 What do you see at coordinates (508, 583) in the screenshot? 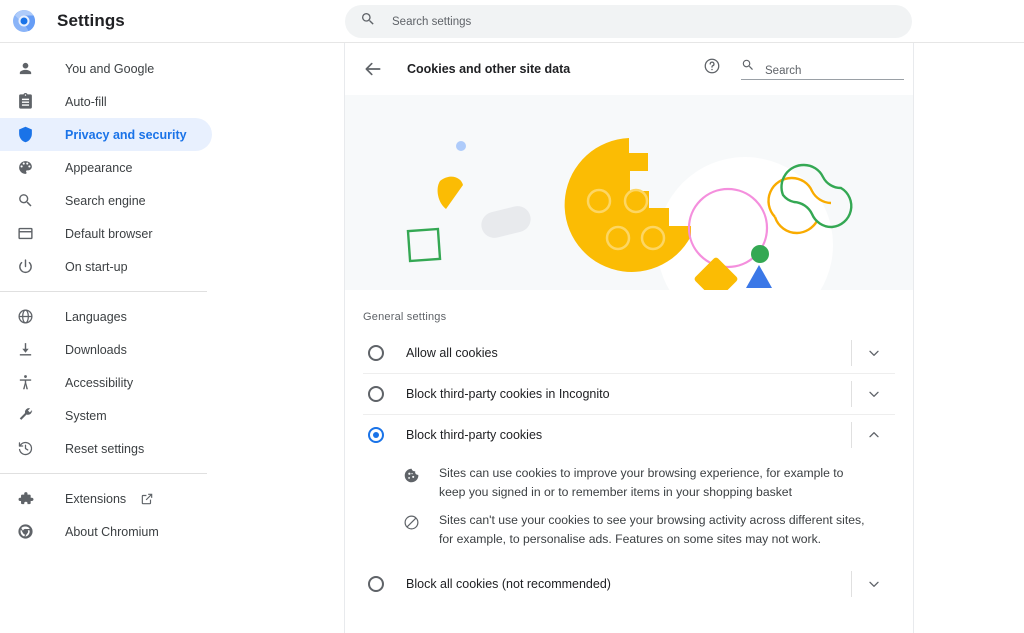
I see `option-label: Block all cookies (not recommended)` at bounding box center [508, 583].